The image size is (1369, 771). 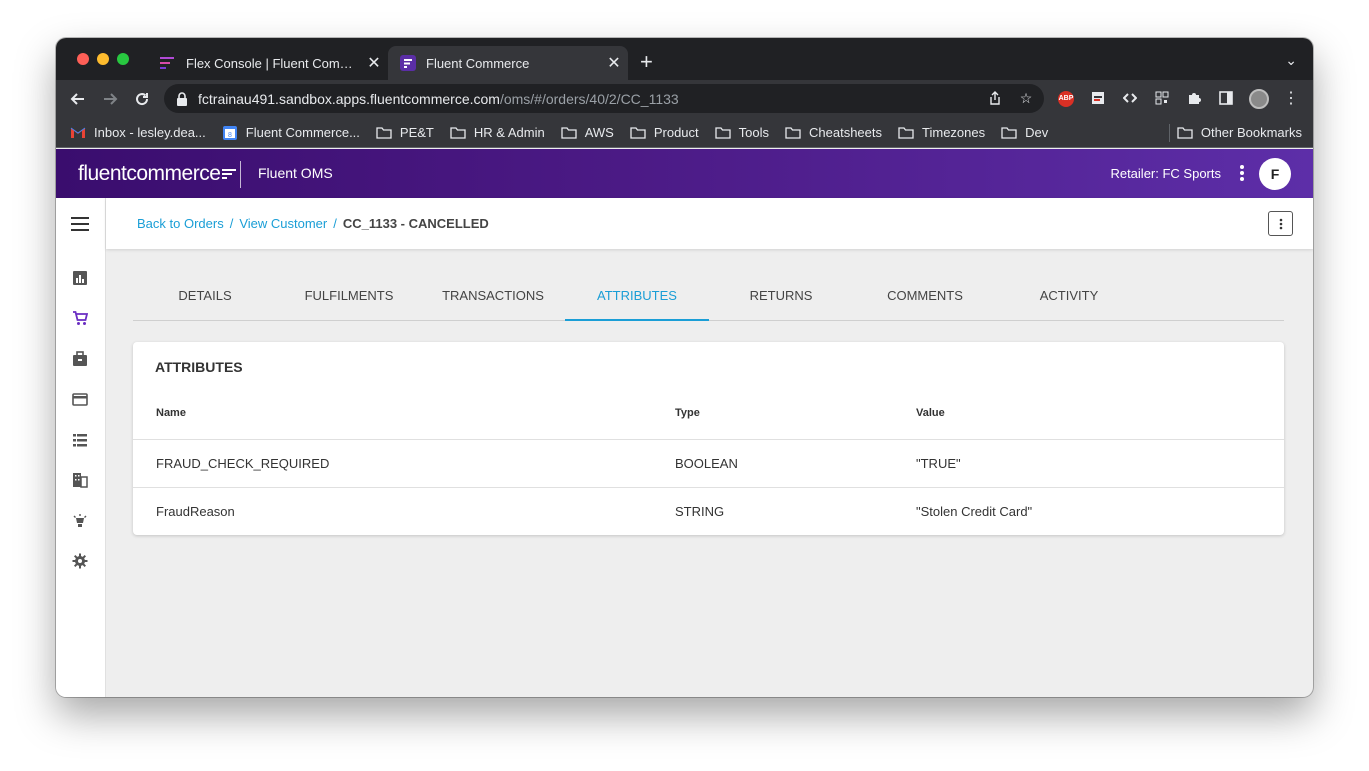 I want to click on side-panel-icon, so click(x=1226, y=99).